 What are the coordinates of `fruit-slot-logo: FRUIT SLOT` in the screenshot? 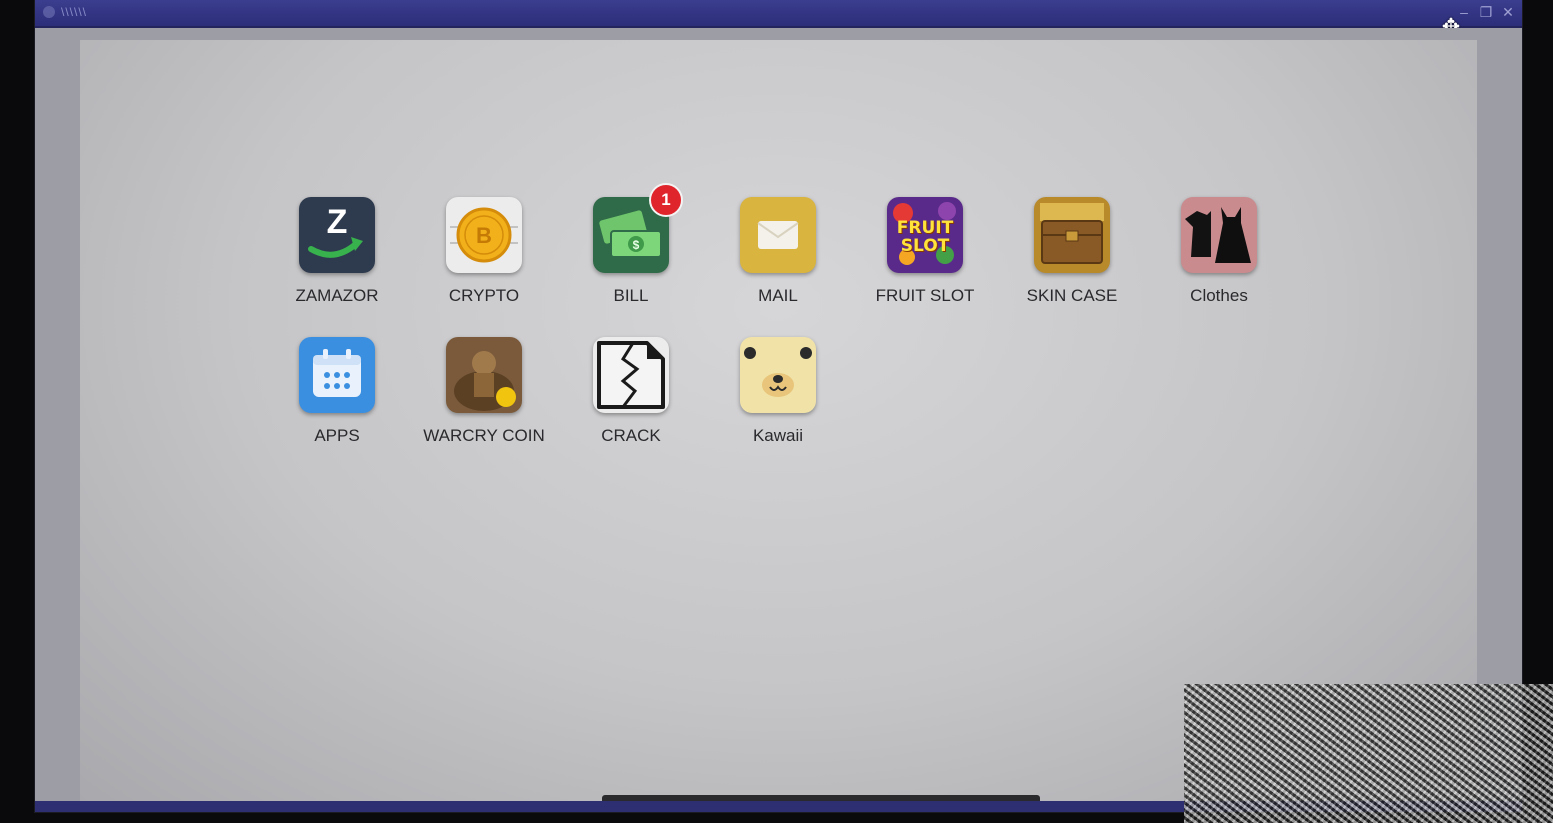 It's located at (925, 237).